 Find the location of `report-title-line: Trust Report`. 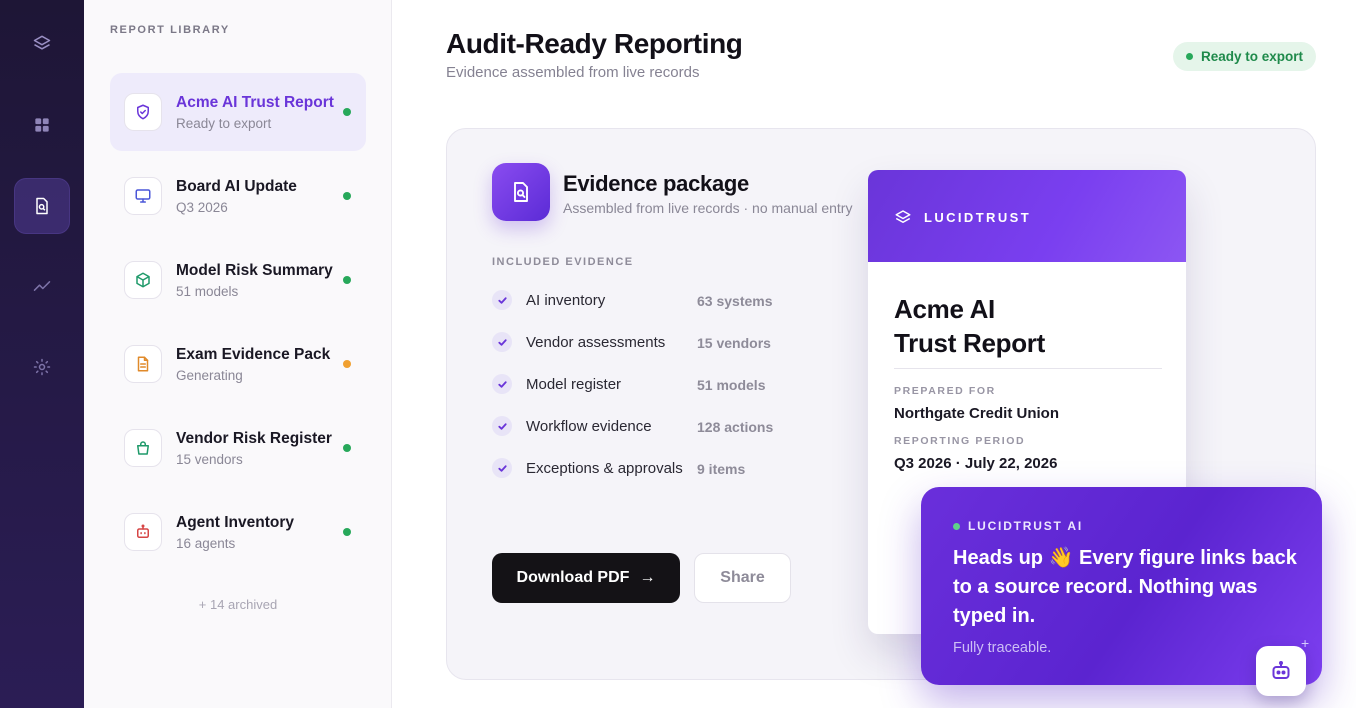

report-title-line: Trust Report is located at coordinates (969, 343).